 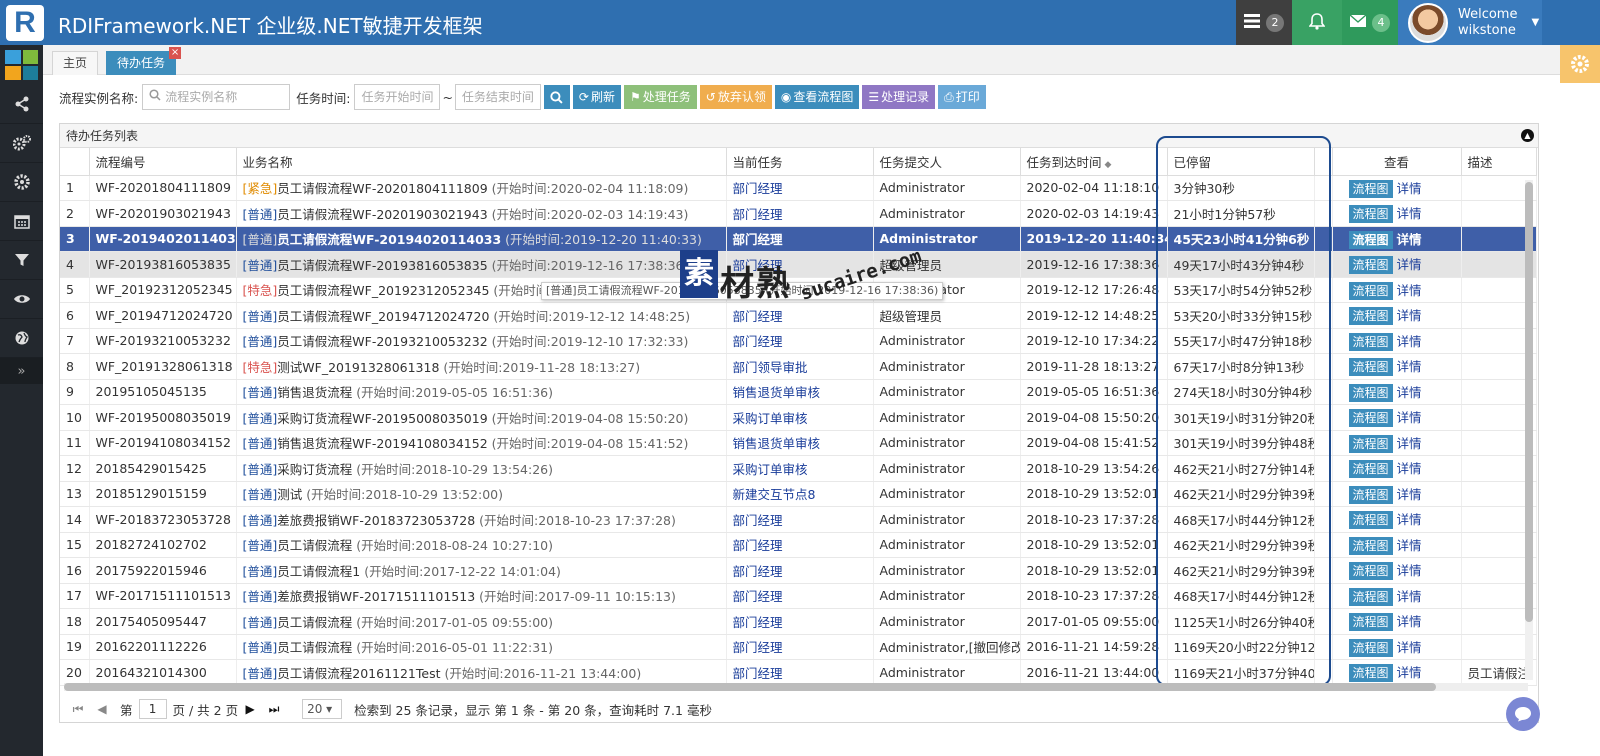 What do you see at coordinates (21, 299) in the screenshot?
I see `eye-icon` at bounding box center [21, 299].